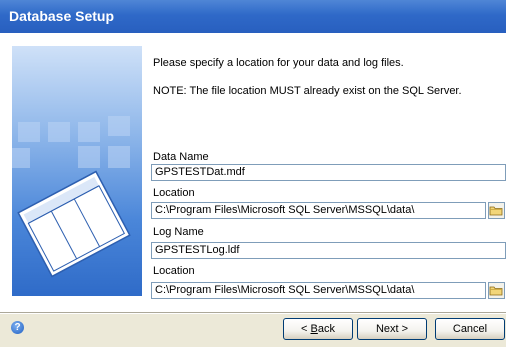  Describe the element at coordinates (17, 327) in the screenshot. I see `help-icon: ?` at that location.